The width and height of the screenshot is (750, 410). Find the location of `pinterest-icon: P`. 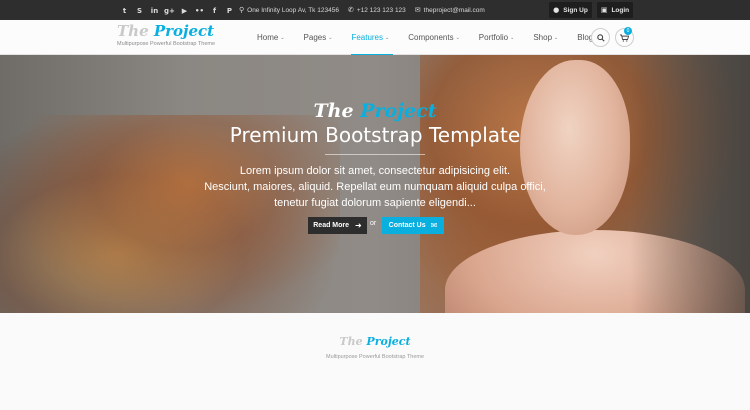

pinterest-icon: P is located at coordinates (229, 10).